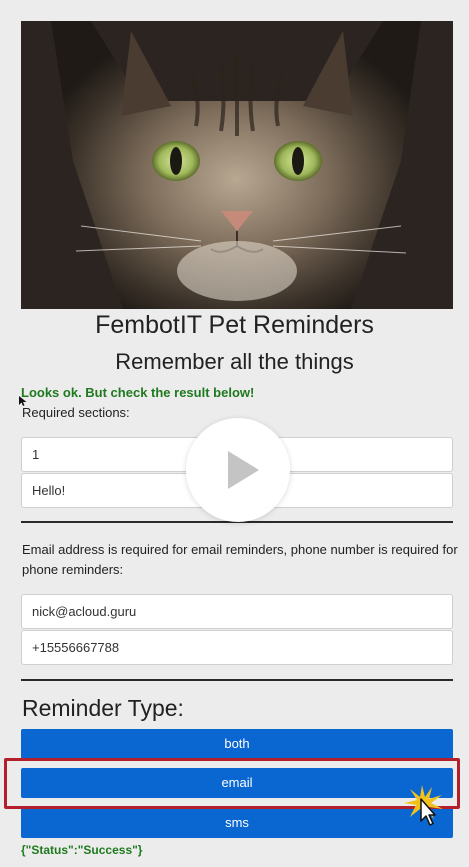 Image resolution: width=469 pixels, height=867 pixels. I want to click on email-field: nick@acloud.guru, so click(237, 611).